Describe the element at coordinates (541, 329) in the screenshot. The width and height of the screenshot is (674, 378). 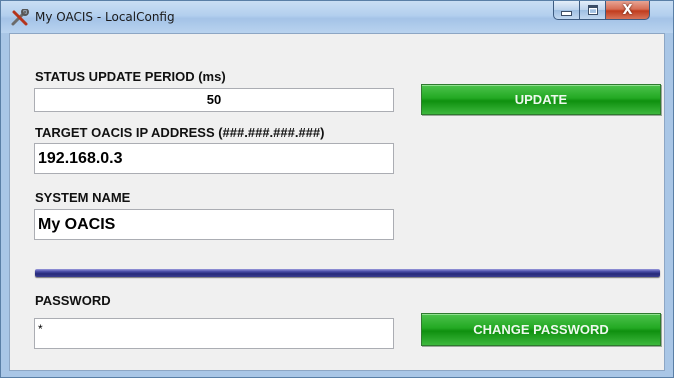
I see `change-password-button: CHANGE PASSWORD` at that location.